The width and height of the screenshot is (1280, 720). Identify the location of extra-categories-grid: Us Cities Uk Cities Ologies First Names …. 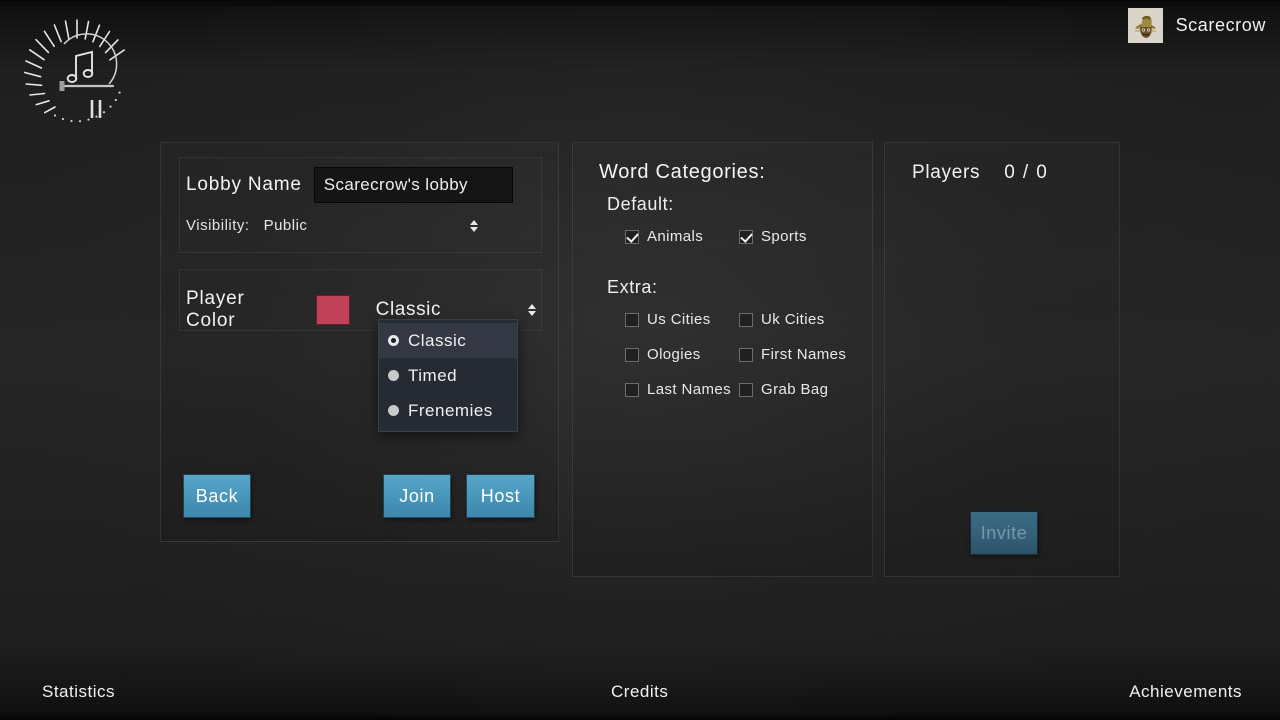
(739, 354).